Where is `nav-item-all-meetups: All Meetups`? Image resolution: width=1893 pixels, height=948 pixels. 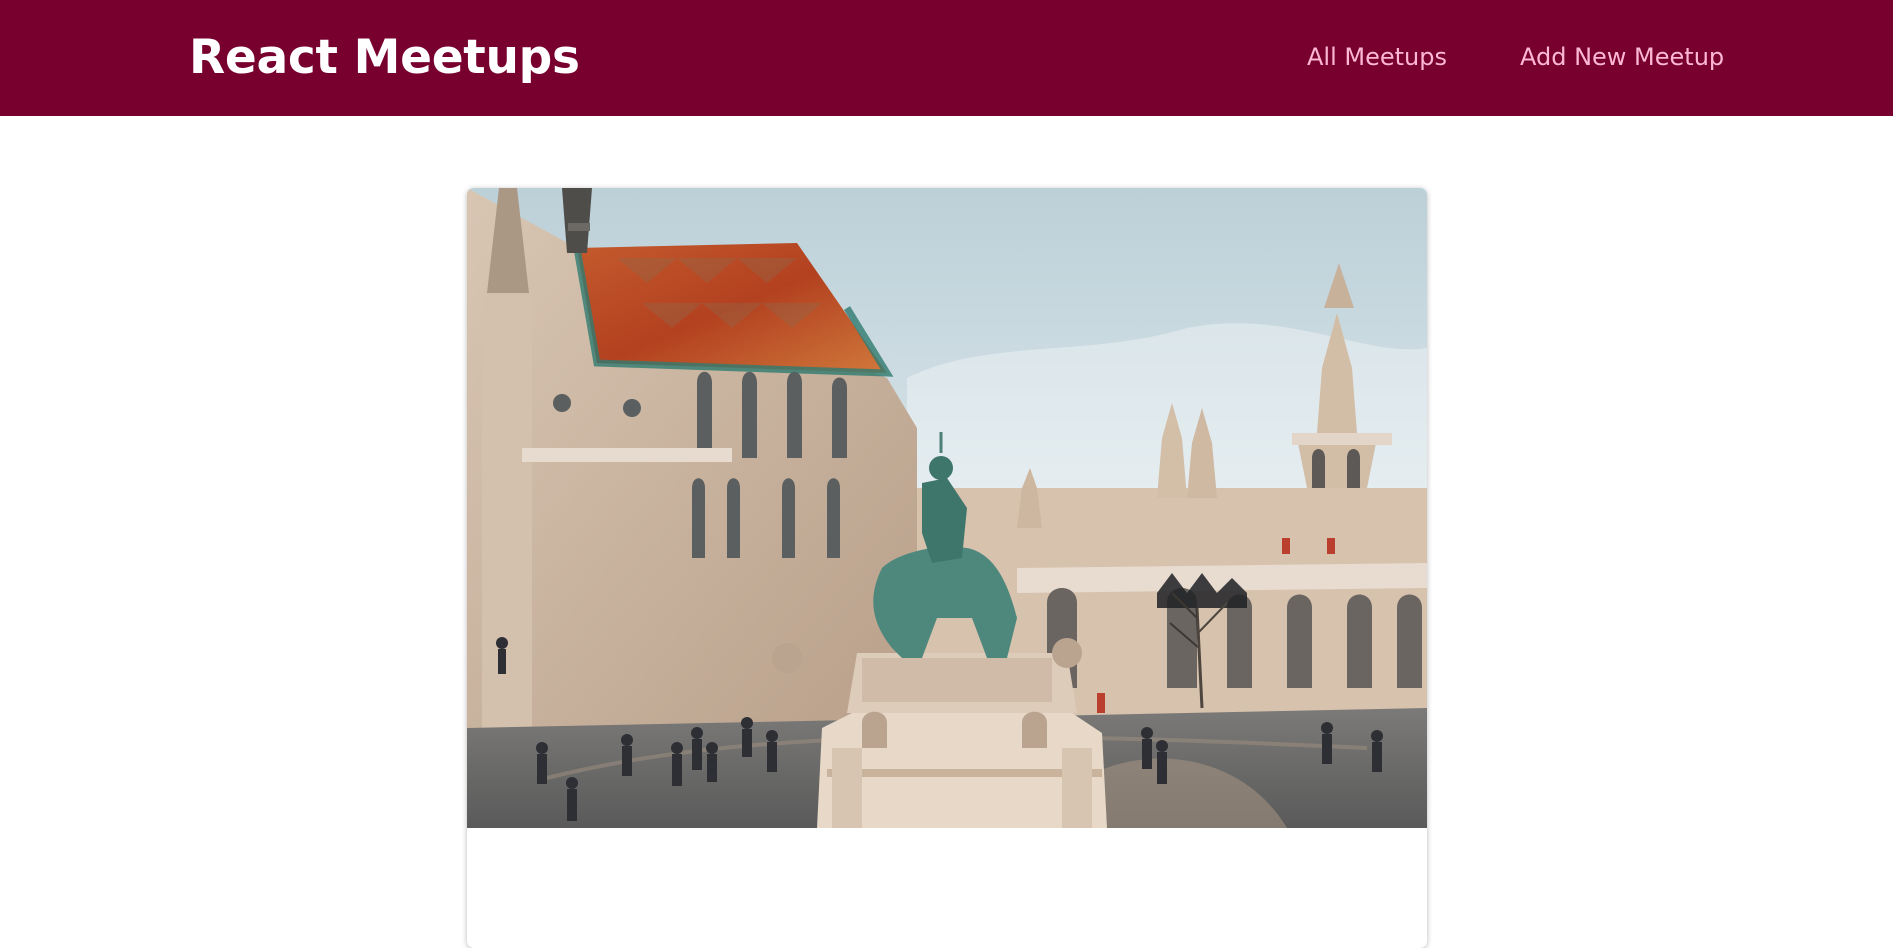 nav-item-all-meetups: All Meetups is located at coordinates (1377, 57).